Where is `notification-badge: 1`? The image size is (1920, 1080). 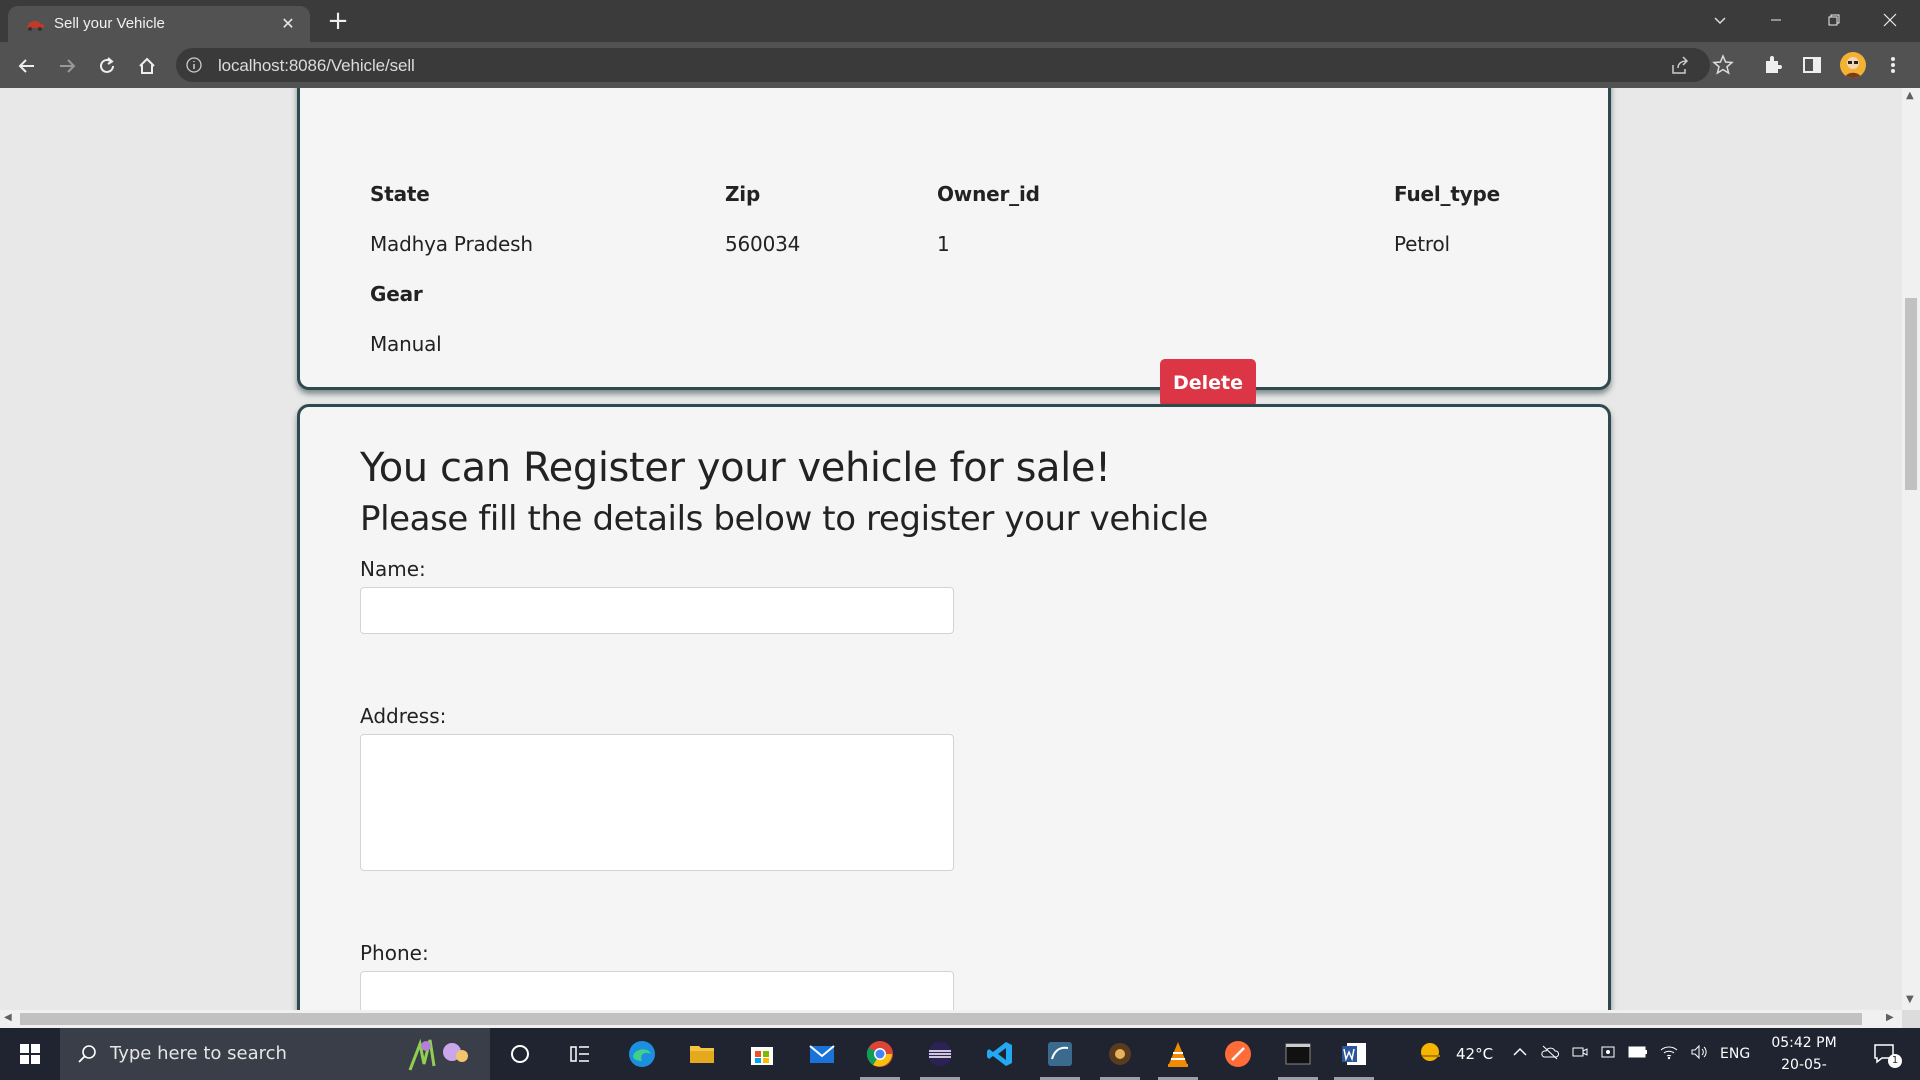 notification-badge: 1 is located at coordinates (1895, 1061).